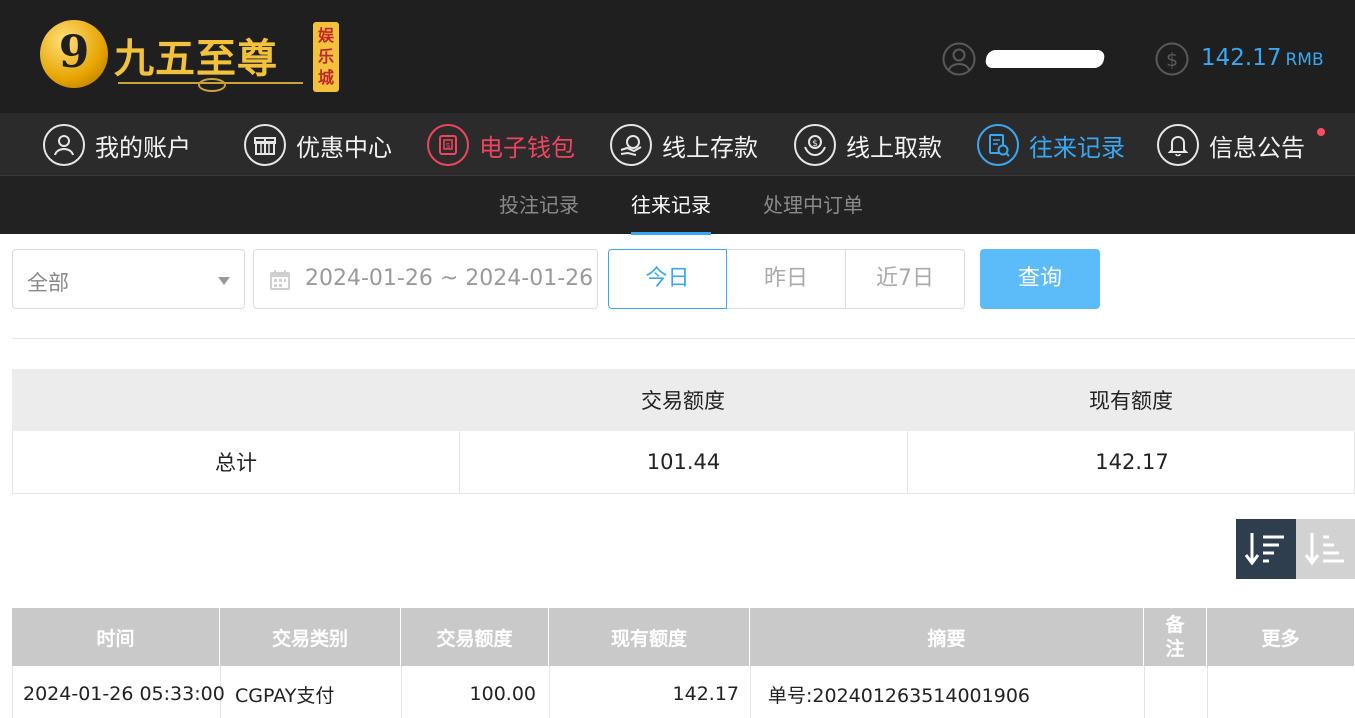 This screenshot has width=1355, height=718. What do you see at coordinates (235, 400) in the screenshot?
I see `summary-header-cell` at bounding box center [235, 400].